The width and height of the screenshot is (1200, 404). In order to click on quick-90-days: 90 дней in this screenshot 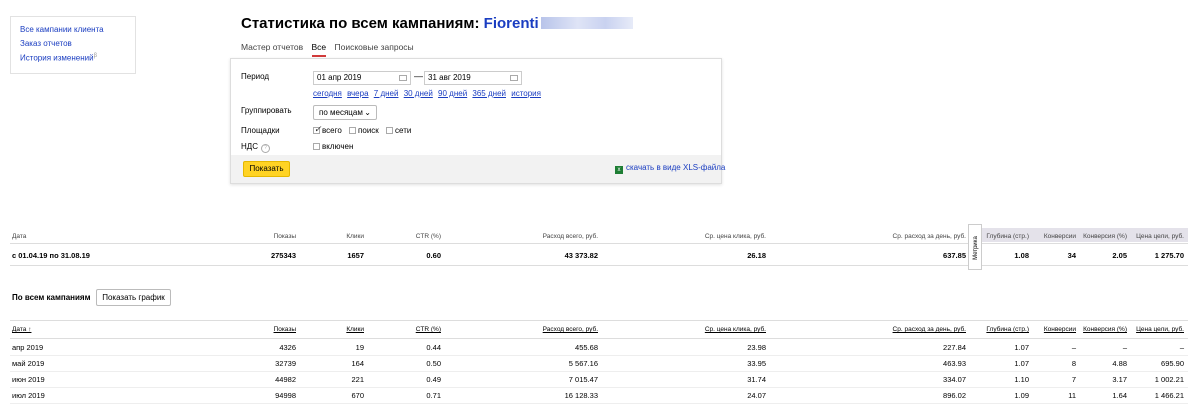, I will do `click(452, 93)`.